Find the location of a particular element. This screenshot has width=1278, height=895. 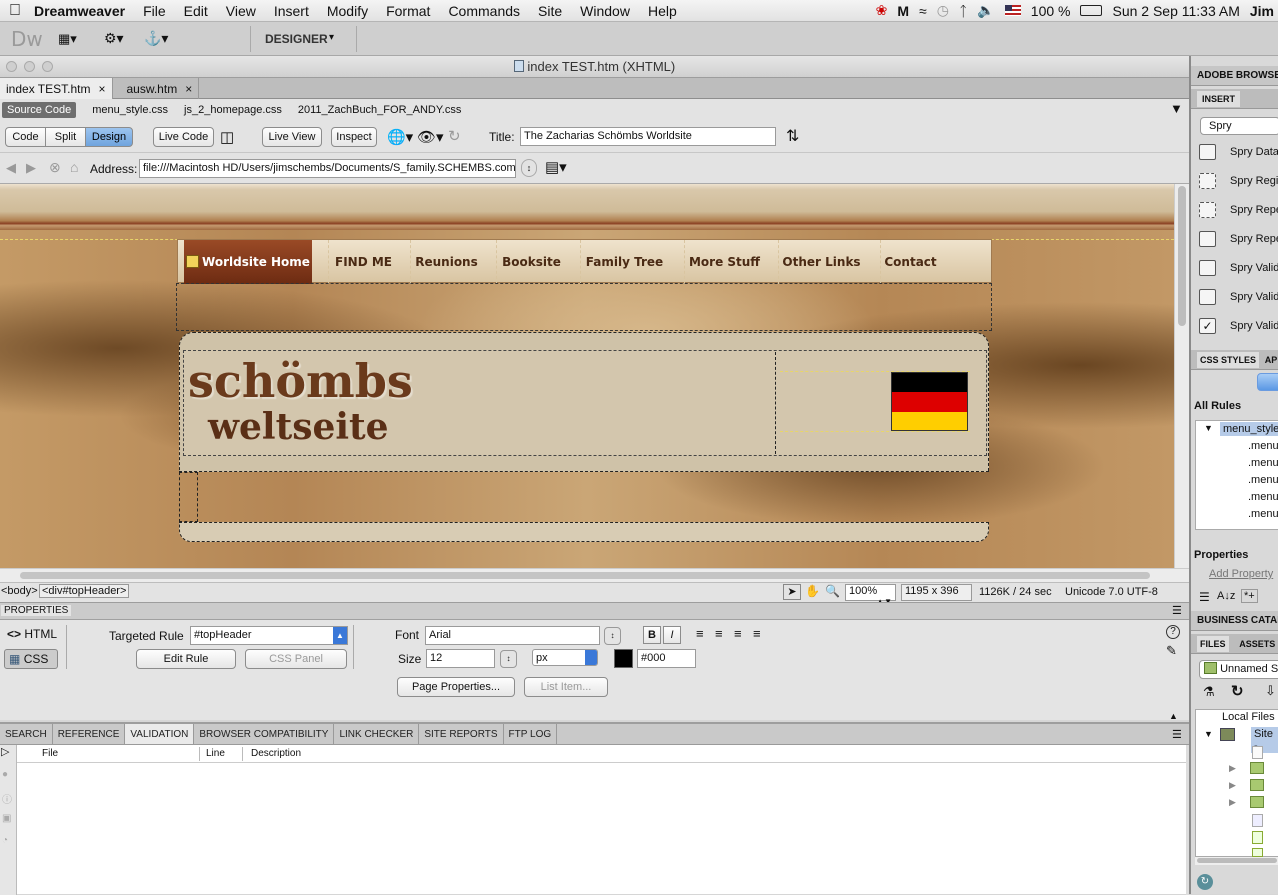

css-mode-button: ▦ CSS is located at coordinates (31, 659).